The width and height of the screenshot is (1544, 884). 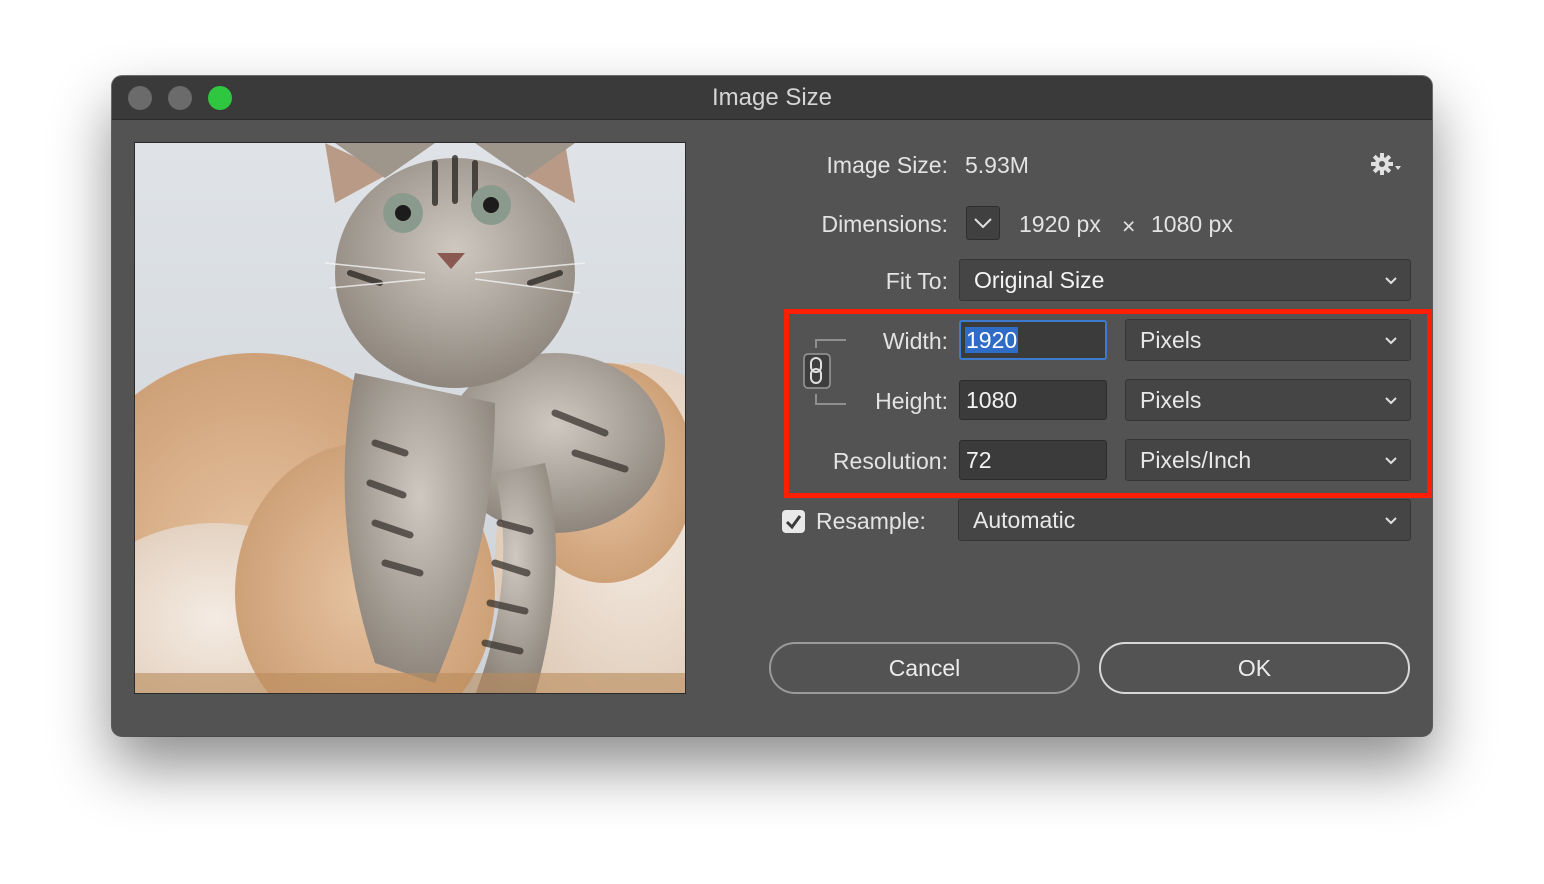 What do you see at coordinates (924, 668) in the screenshot?
I see `cancel-button: Cancel` at bounding box center [924, 668].